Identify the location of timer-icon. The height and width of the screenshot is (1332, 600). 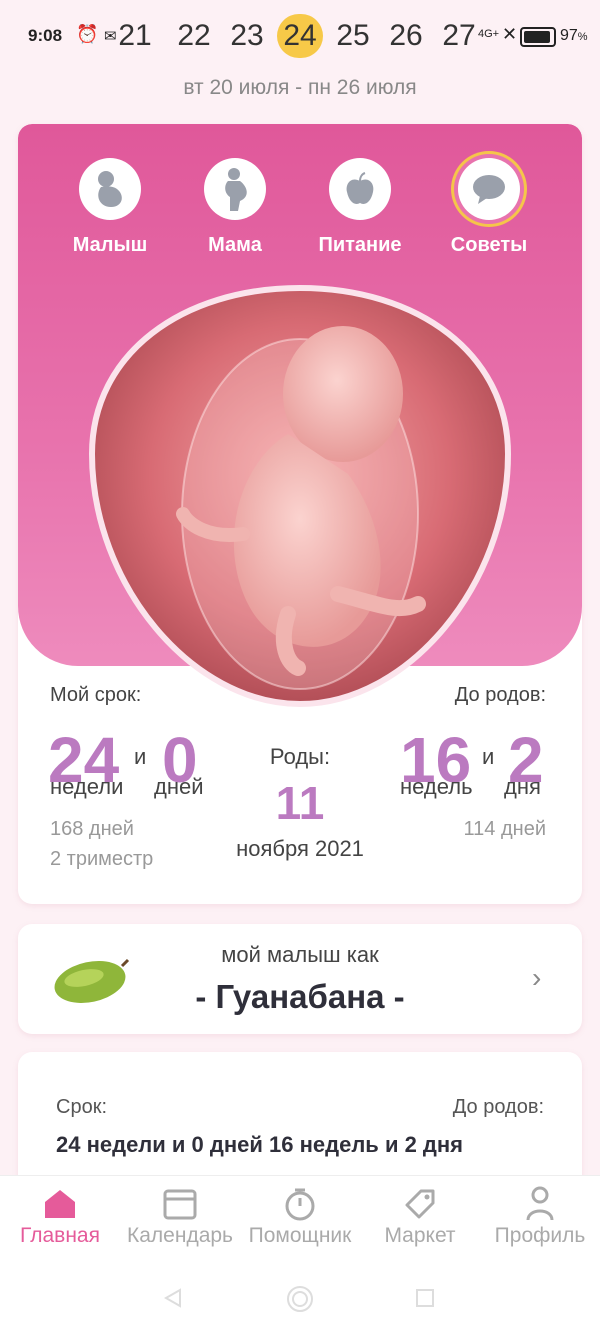
(300, 1204).